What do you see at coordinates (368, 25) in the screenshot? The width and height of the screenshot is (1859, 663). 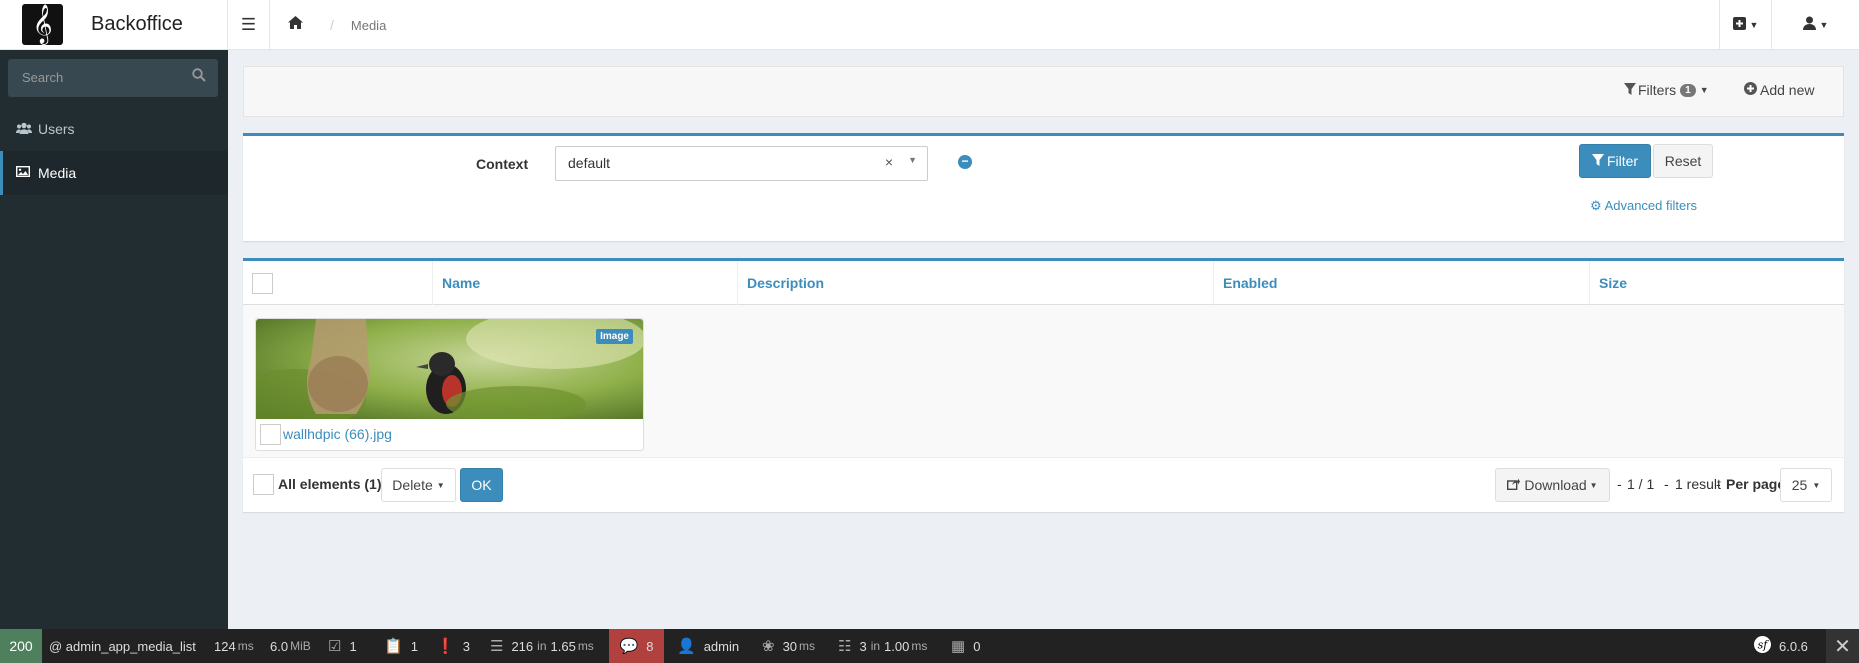 I see `breadcrumb-current: Media` at bounding box center [368, 25].